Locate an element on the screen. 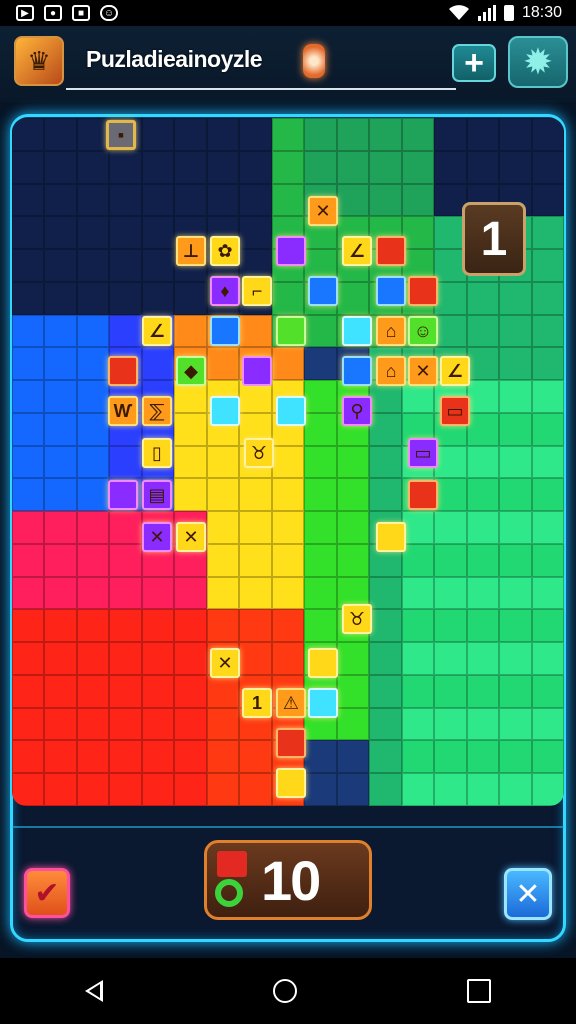  recents-icon is located at coordinates (479, 991).